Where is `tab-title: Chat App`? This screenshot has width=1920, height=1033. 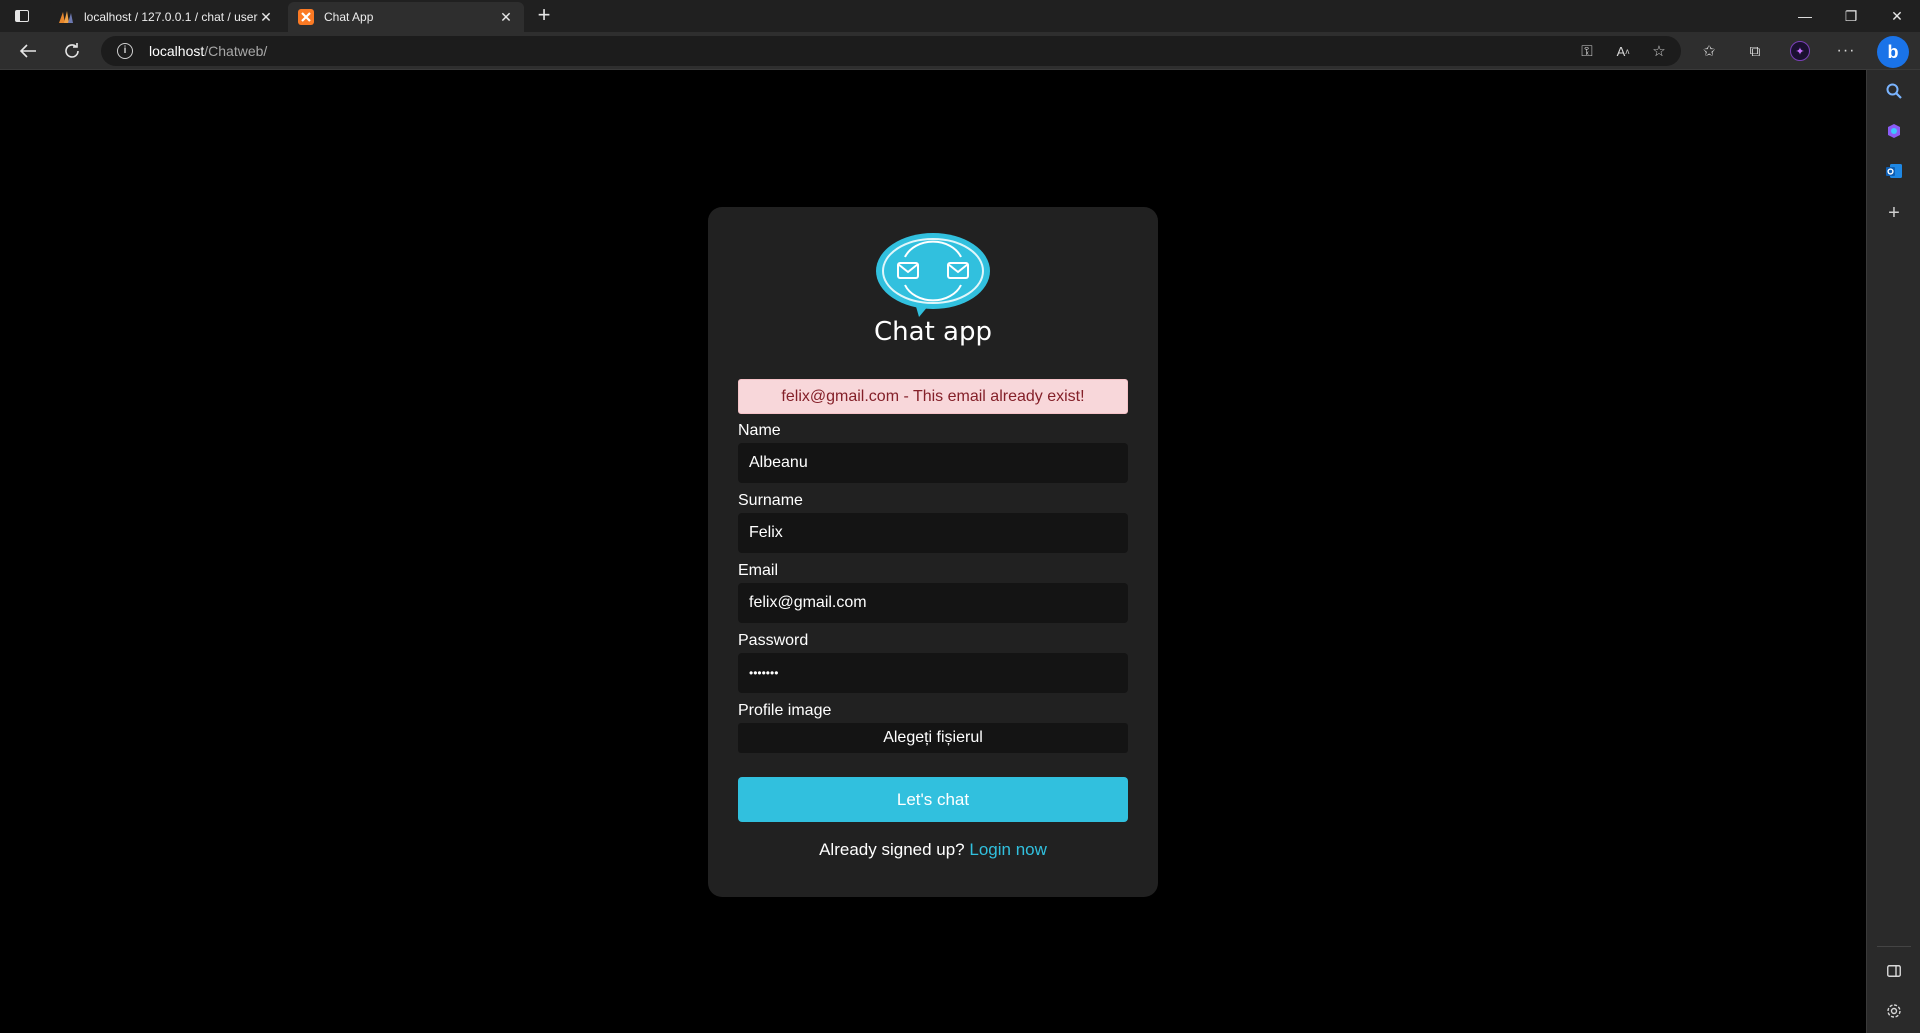 tab-title: Chat App is located at coordinates (349, 17).